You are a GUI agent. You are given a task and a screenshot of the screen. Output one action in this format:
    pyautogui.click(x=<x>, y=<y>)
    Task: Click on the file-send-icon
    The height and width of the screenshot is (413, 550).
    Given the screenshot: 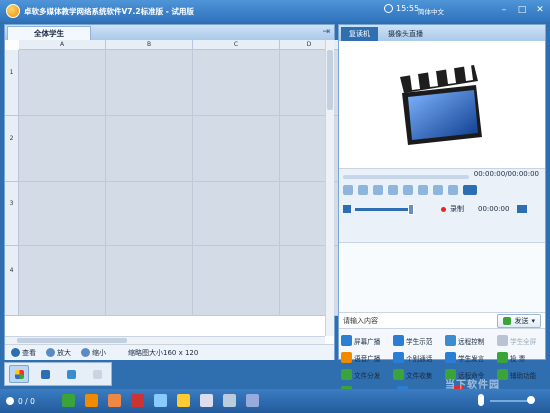 What is the action you would take?
    pyautogui.click(x=346, y=374)
    